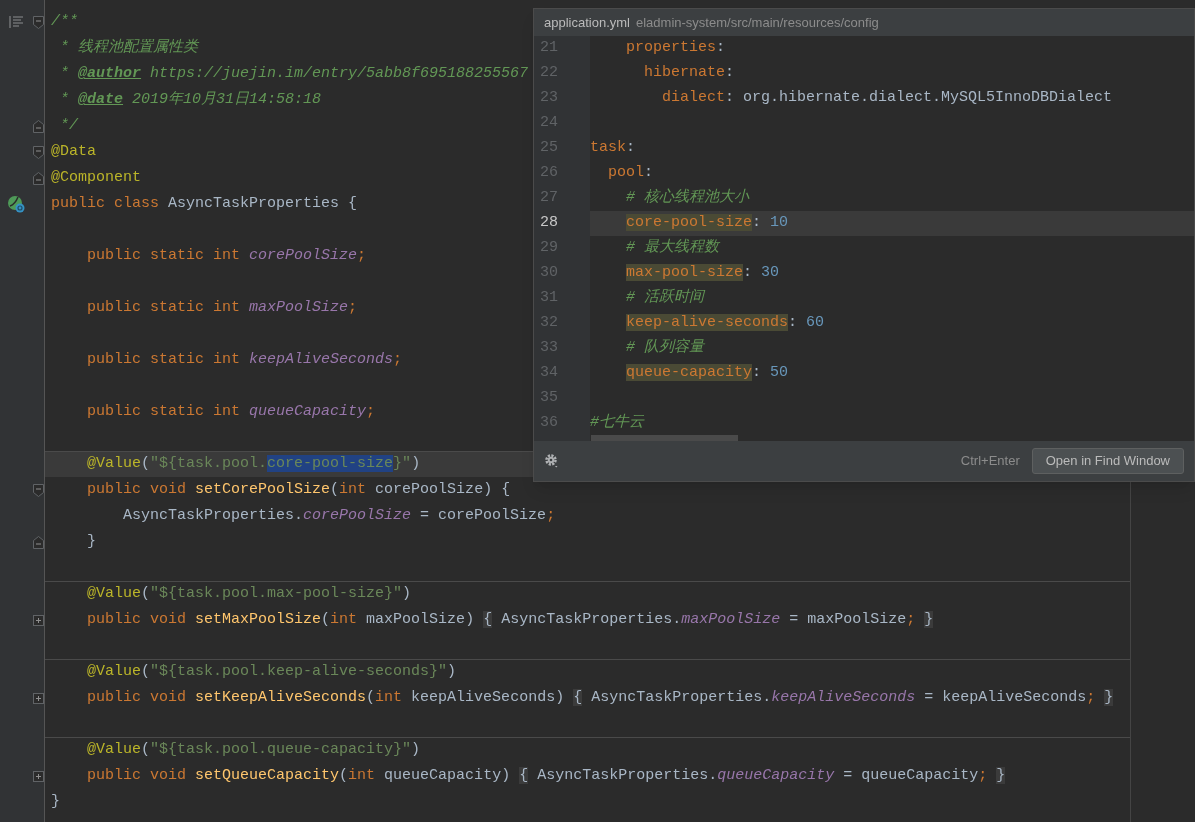 This screenshot has width=1195, height=822. I want to click on scrollbar, so click(664, 438).